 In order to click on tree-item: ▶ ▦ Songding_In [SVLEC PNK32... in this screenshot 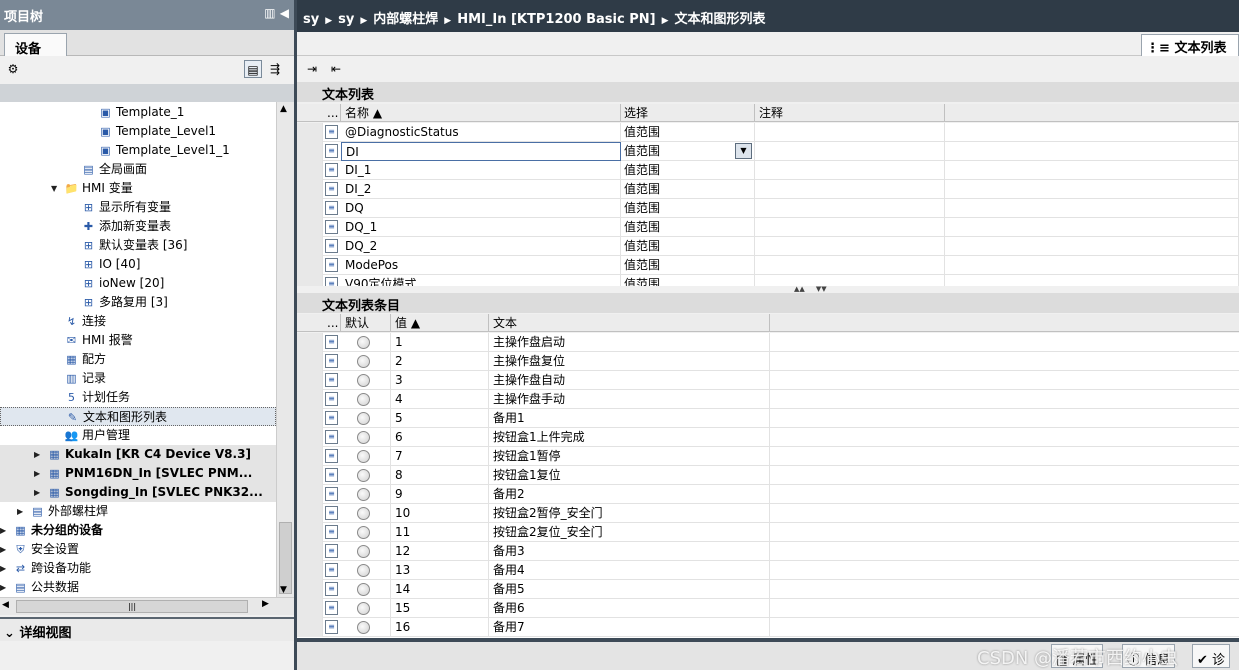, I will do `click(138, 492)`.